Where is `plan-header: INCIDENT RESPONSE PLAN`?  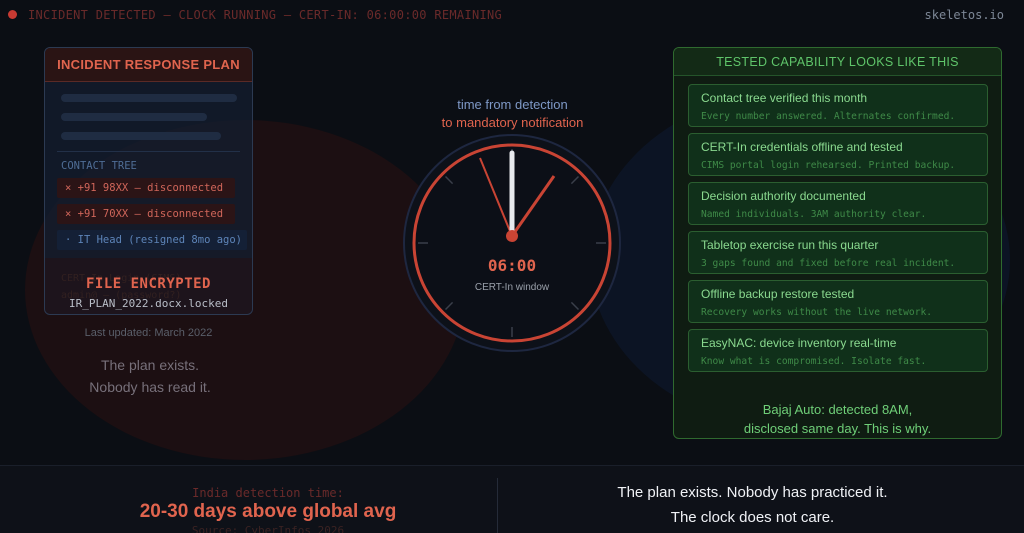 plan-header: INCIDENT RESPONSE PLAN is located at coordinates (148, 65).